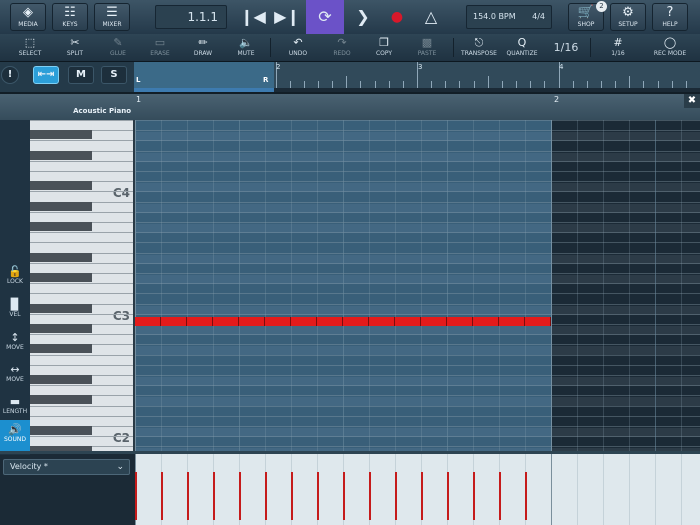 The image size is (700, 525). Describe the element at coordinates (397, 17) in the screenshot. I see `record-button: ●` at that location.